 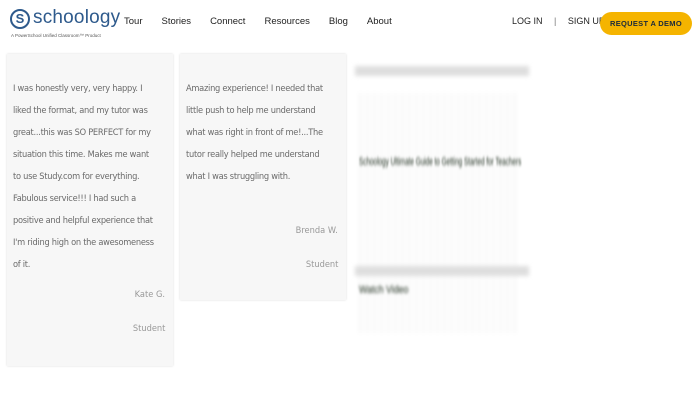 What do you see at coordinates (338, 21) in the screenshot?
I see `nav-link-blog: Blog` at bounding box center [338, 21].